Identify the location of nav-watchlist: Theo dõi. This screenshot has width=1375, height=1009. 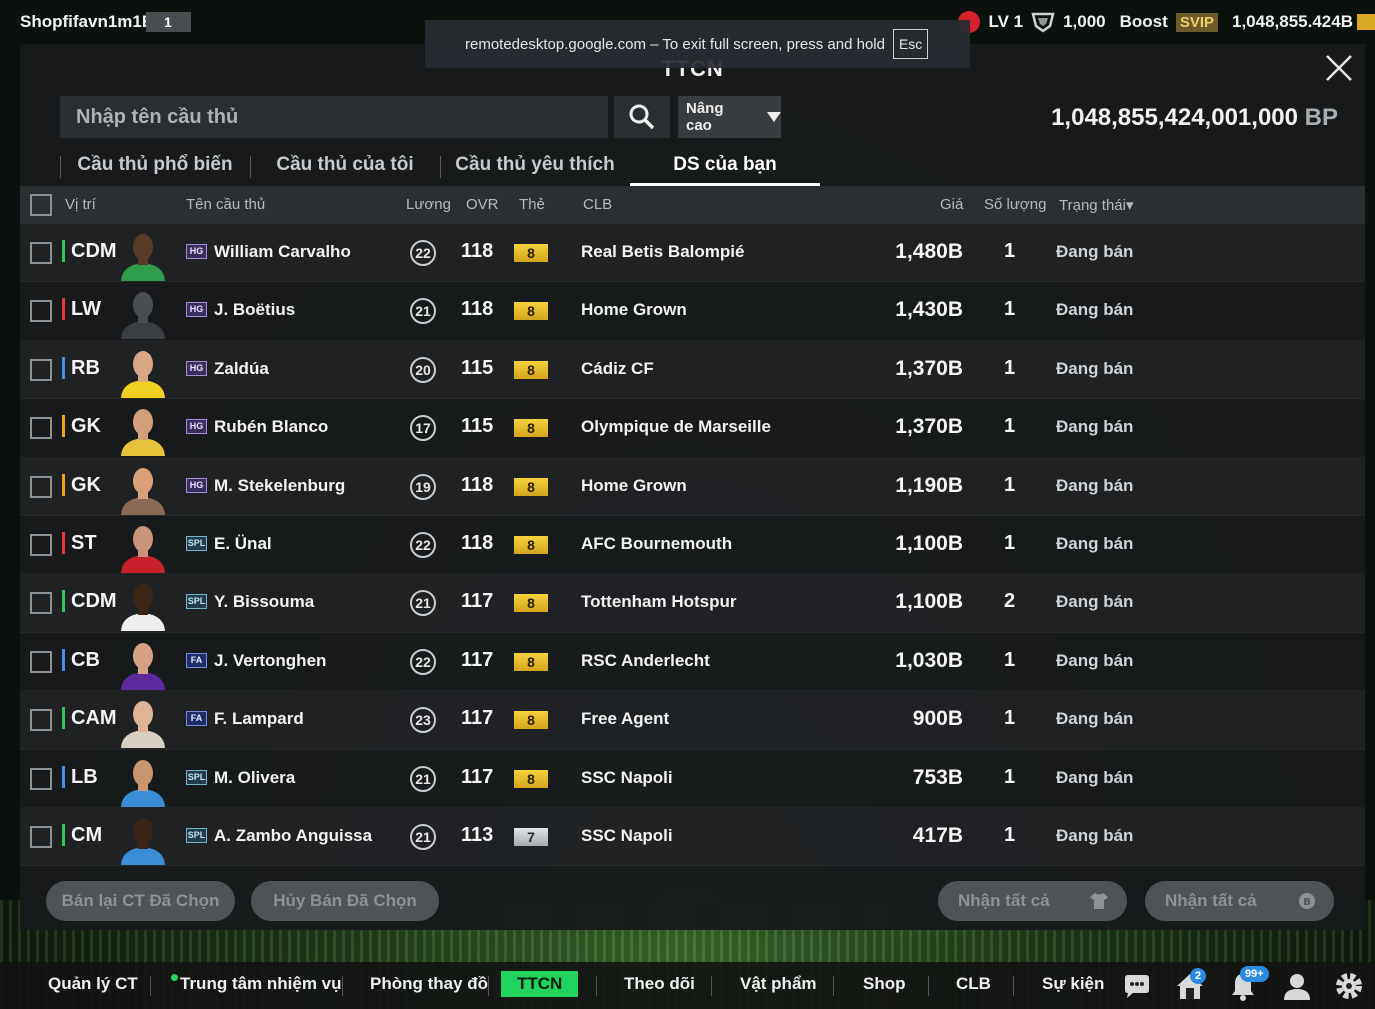
(659, 984).